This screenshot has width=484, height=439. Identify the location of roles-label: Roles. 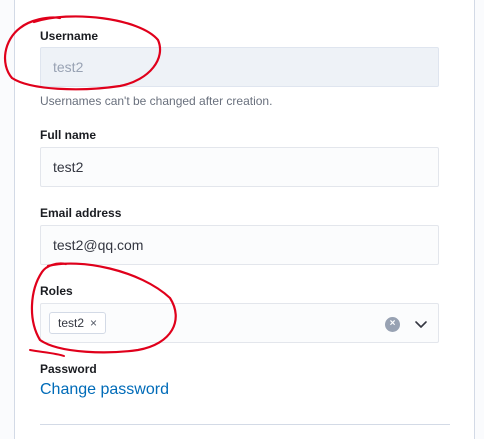
(56, 291).